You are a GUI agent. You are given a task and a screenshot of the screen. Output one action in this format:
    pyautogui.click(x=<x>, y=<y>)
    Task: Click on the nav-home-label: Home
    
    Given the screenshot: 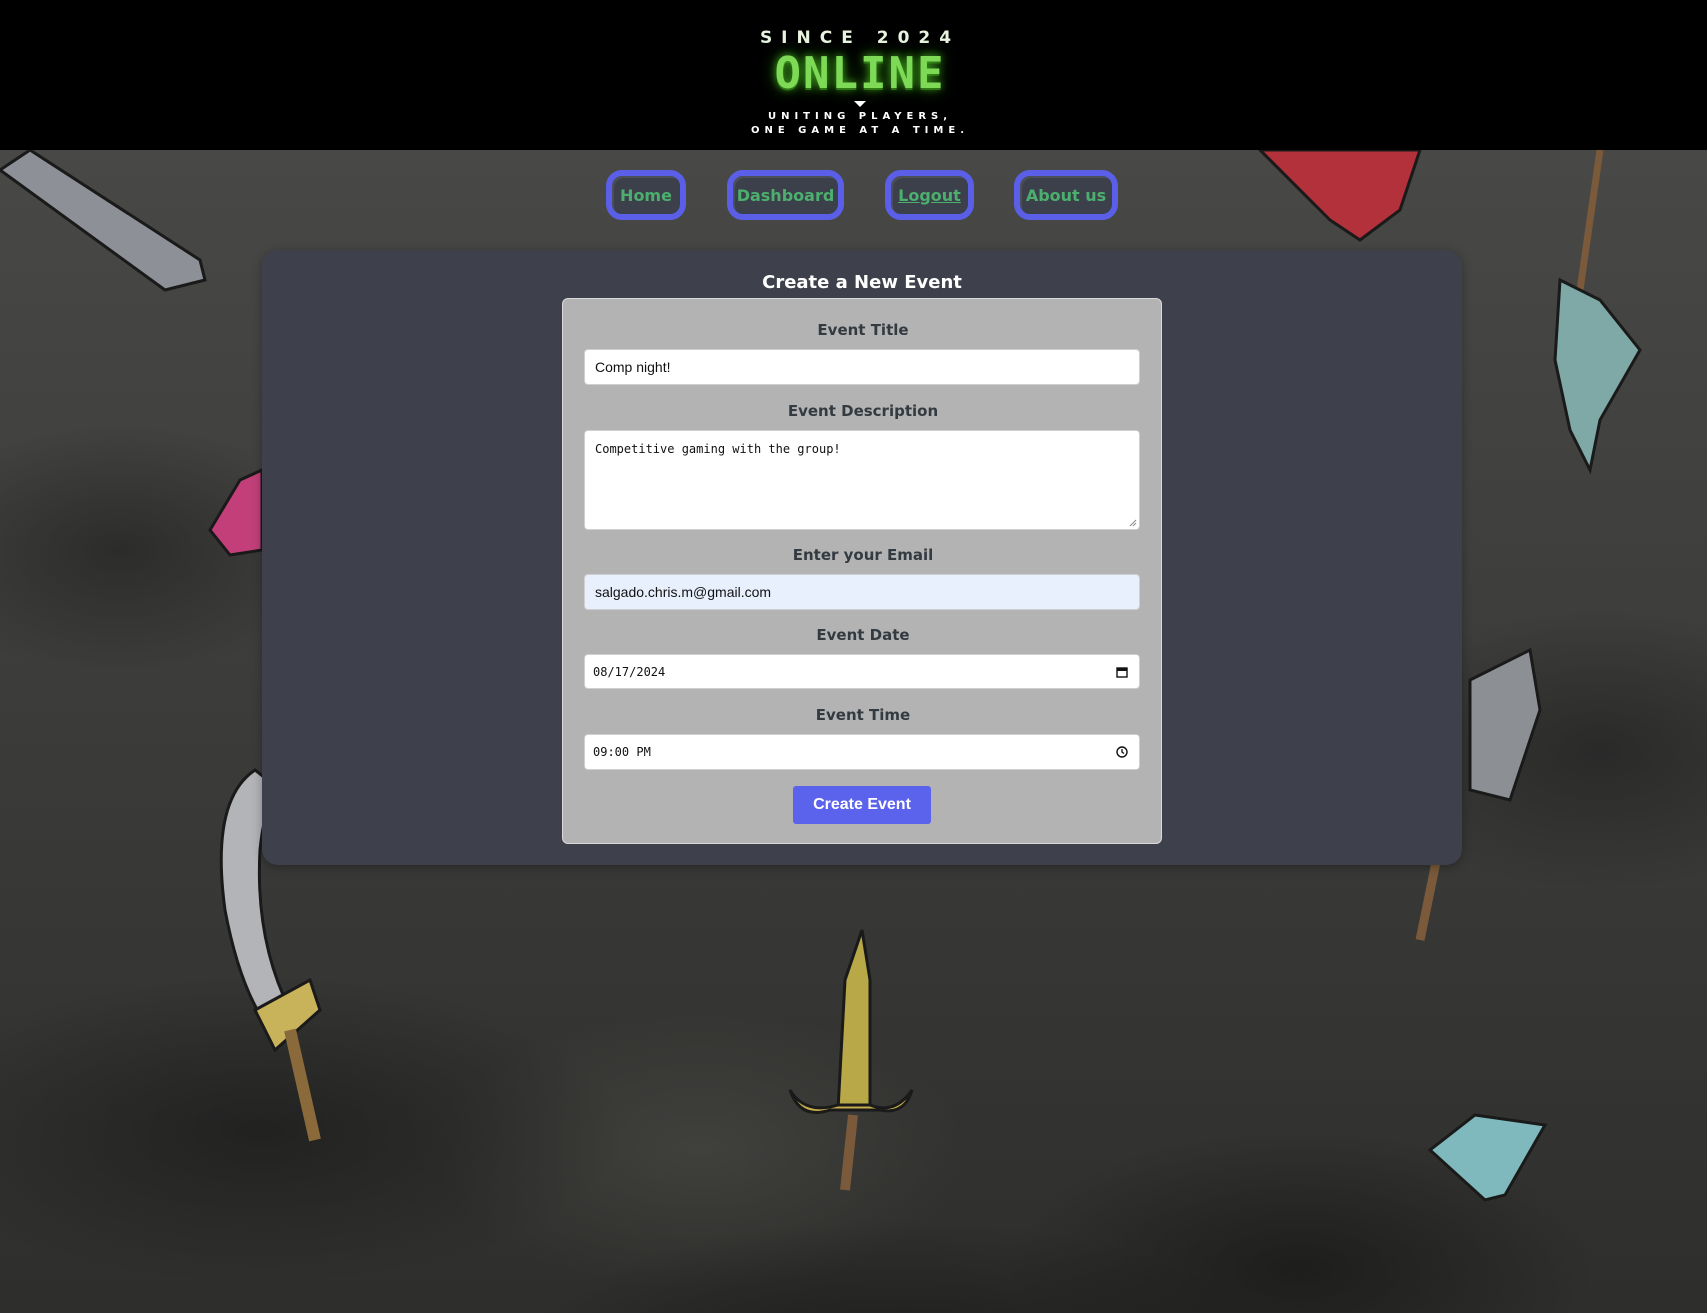 What is the action you would take?
    pyautogui.click(x=646, y=195)
    